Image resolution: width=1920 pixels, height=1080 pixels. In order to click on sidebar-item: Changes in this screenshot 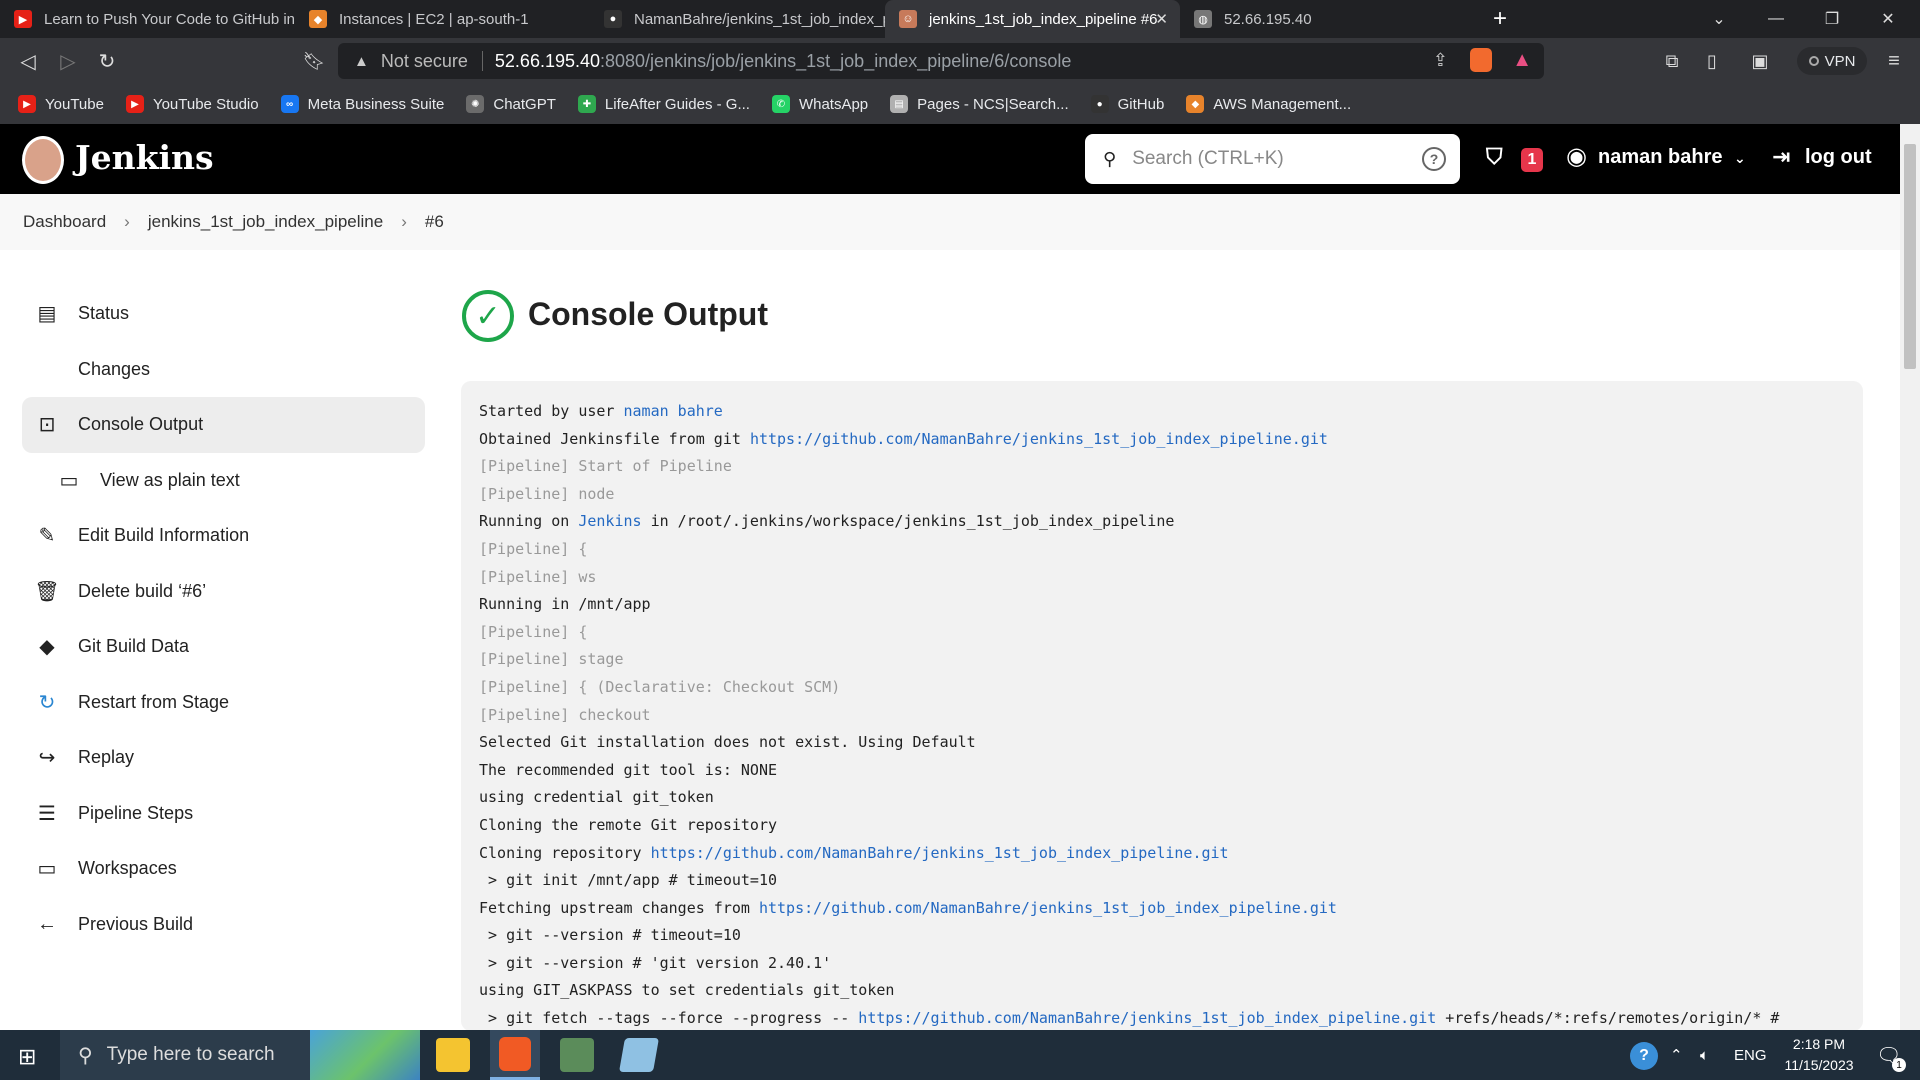, I will do `click(223, 370)`.